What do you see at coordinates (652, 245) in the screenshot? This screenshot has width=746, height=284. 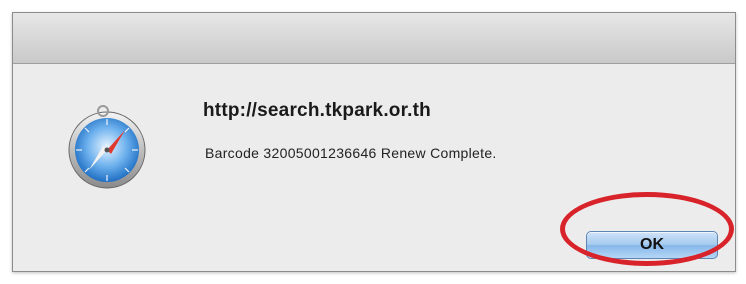 I see `ok-button: OK` at bounding box center [652, 245].